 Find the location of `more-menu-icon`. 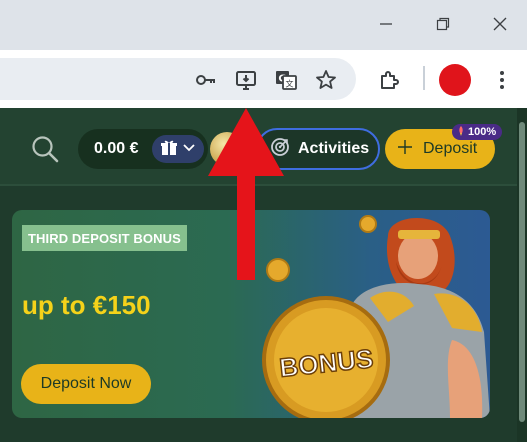

more-menu-icon is located at coordinates (502, 80).